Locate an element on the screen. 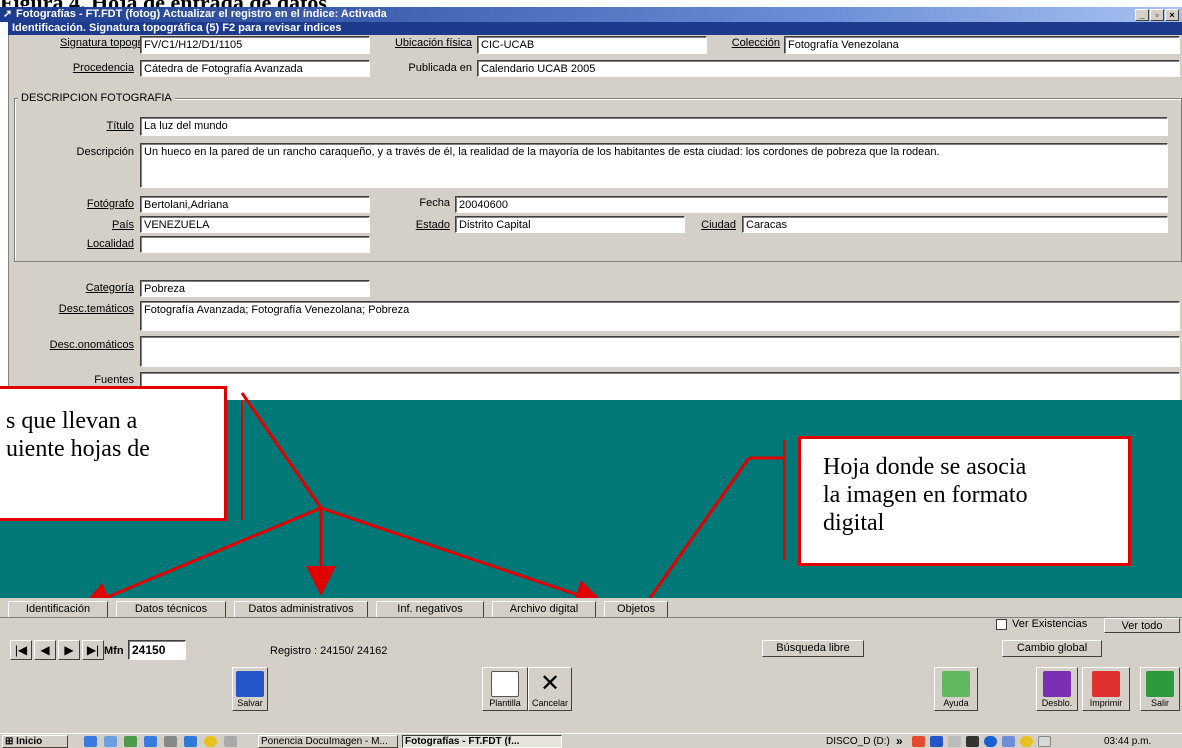 The height and width of the screenshot is (748, 1182). tray-app8-icon is located at coordinates (1044, 741).